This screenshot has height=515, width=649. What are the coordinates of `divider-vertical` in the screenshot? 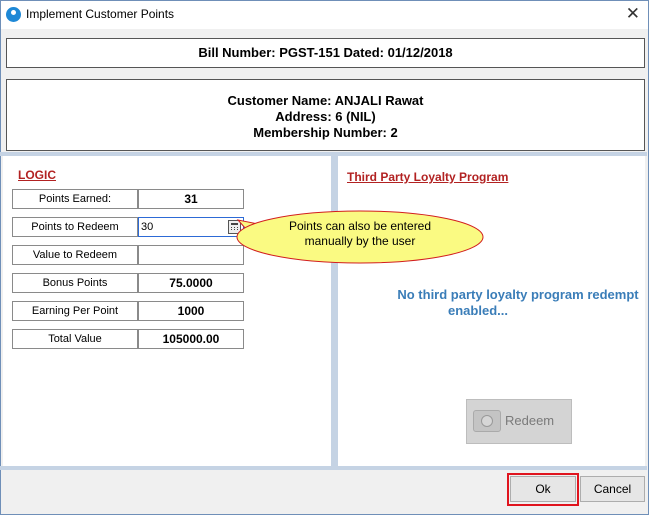 It's located at (334, 311).